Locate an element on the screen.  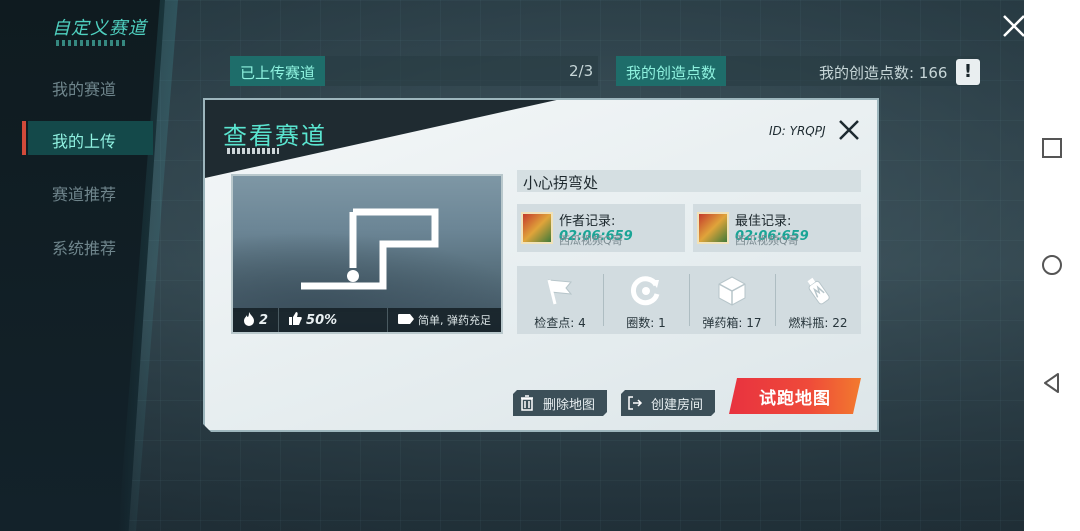
best-record-label: 最佳记录: is located at coordinates (763, 221).